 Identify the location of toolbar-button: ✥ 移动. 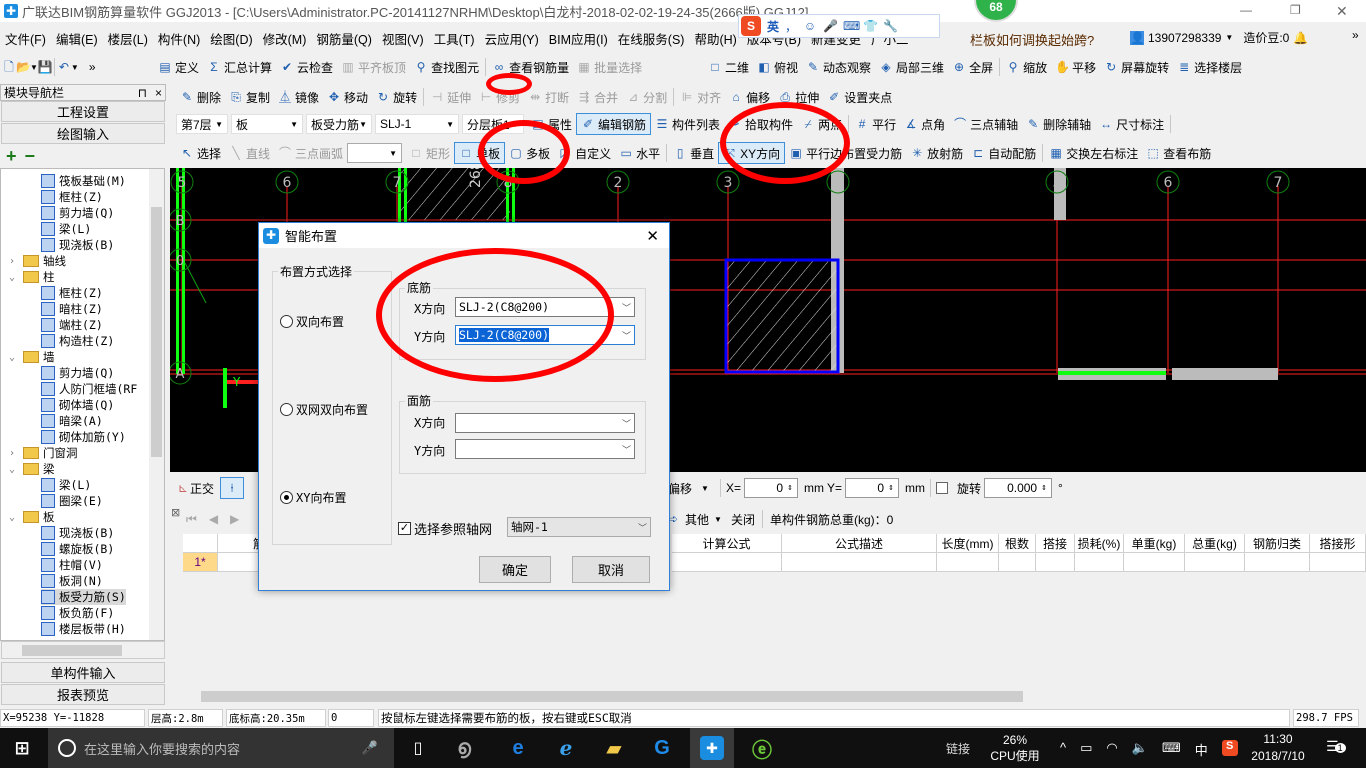
(347, 97).